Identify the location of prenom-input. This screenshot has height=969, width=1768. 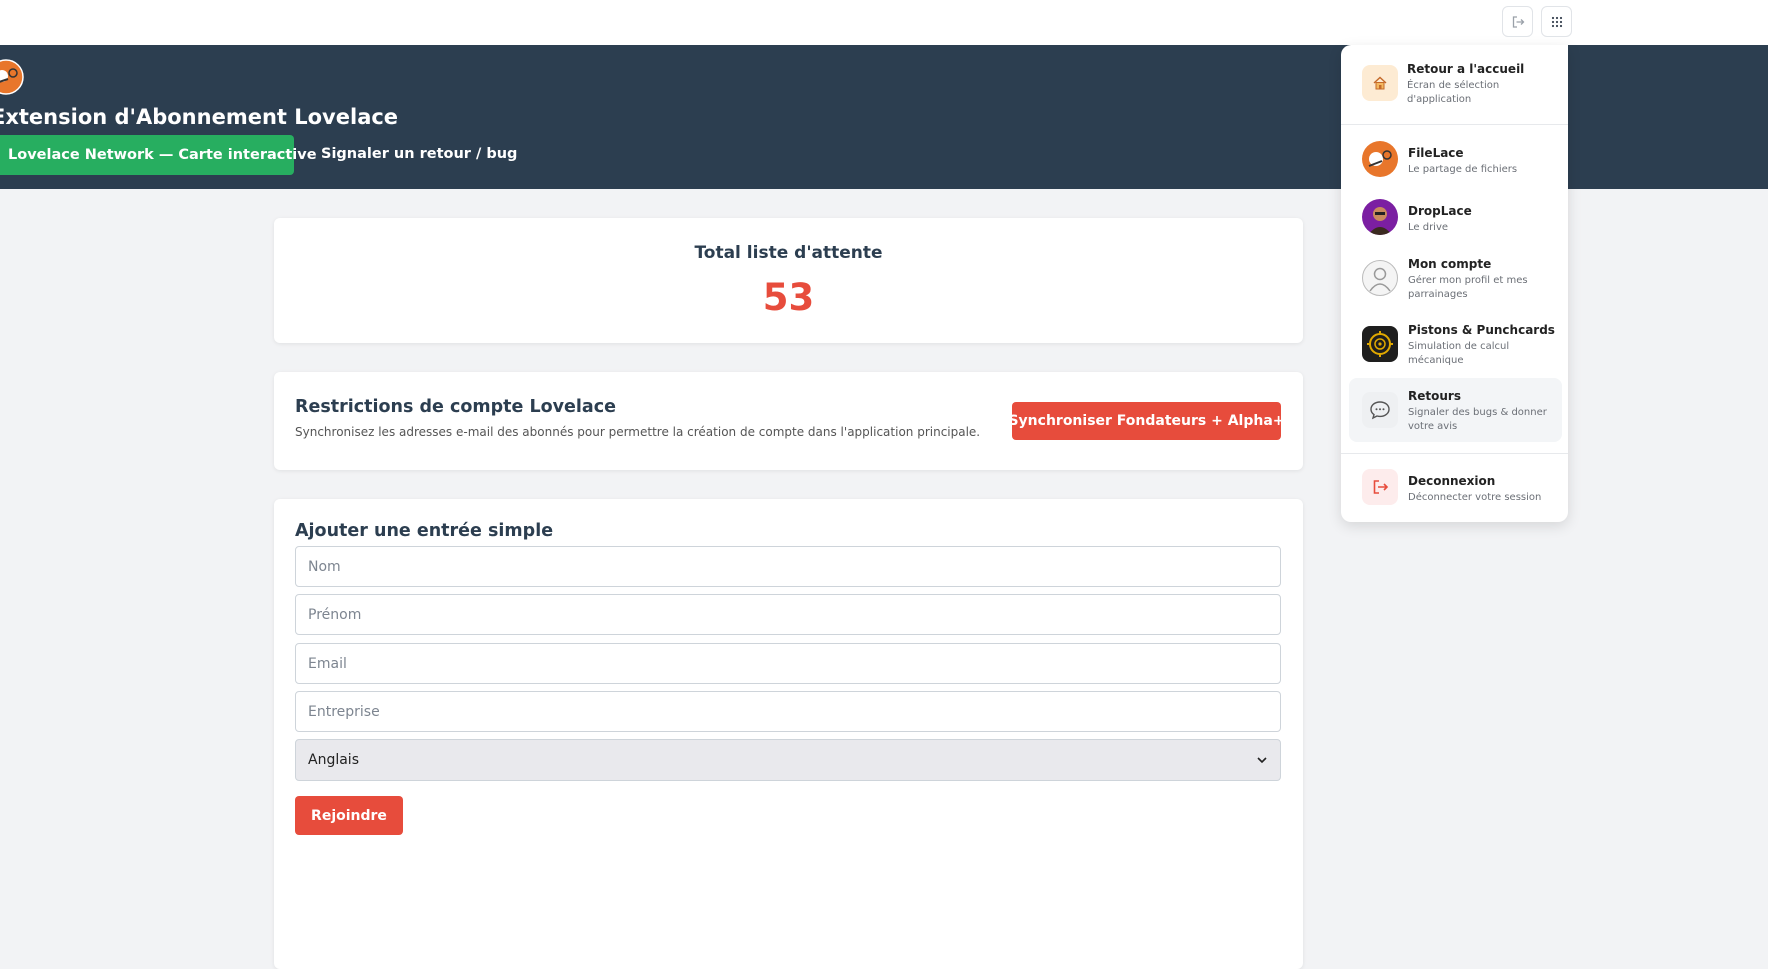
(788, 614).